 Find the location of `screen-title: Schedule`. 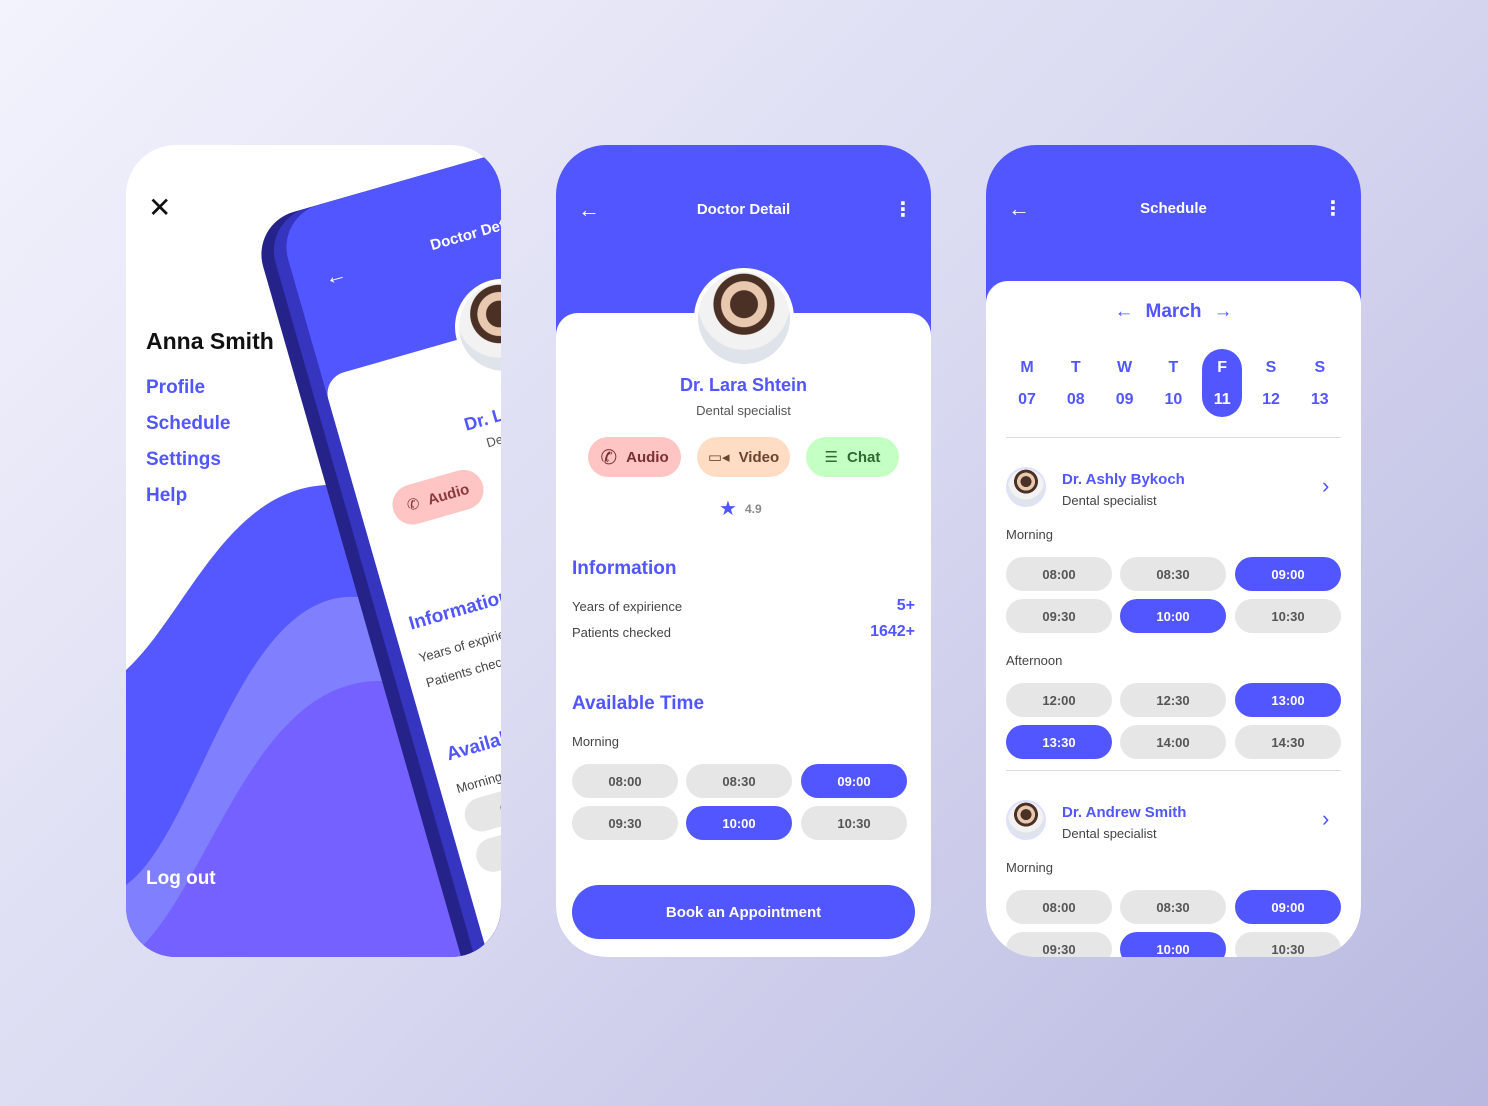

screen-title: Schedule is located at coordinates (1173, 208).